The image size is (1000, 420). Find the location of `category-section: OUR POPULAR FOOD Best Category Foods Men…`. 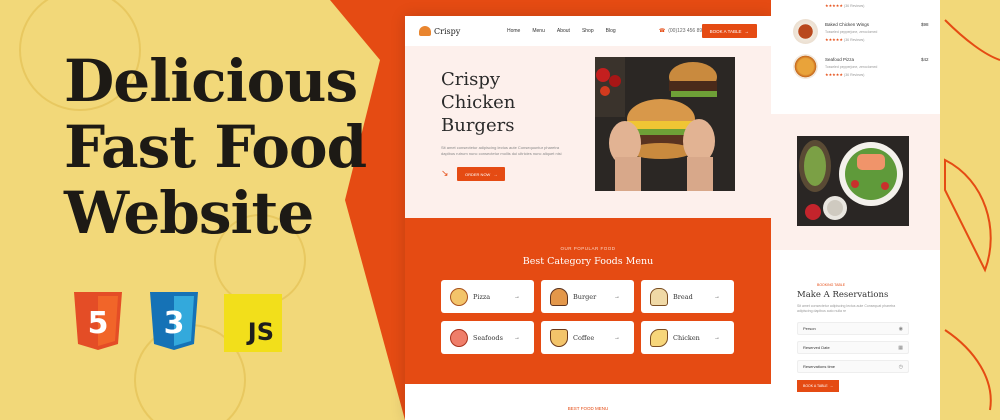

category-section: OUR POPULAR FOOD Best Category Foods Men… is located at coordinates (588, 301).